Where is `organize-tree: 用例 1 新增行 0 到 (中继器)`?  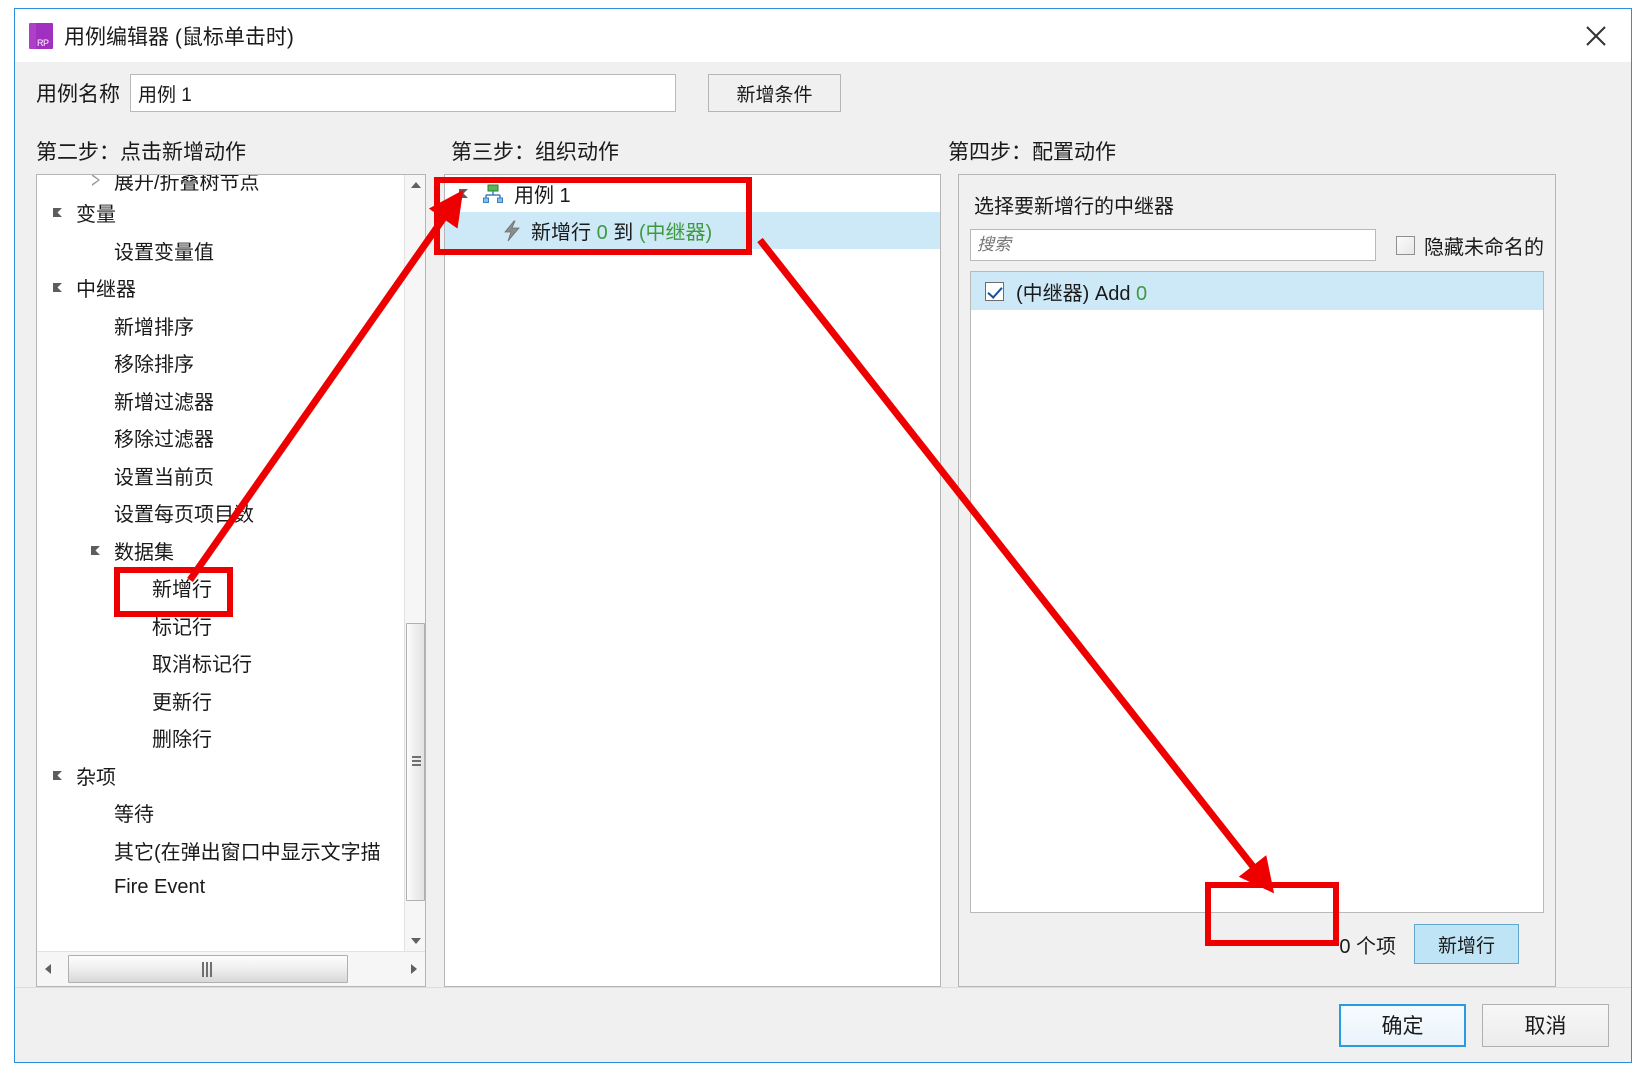 organize-tree: 用例 1 新增行 0 到 (中继器) is located at coordinates (692, 212).